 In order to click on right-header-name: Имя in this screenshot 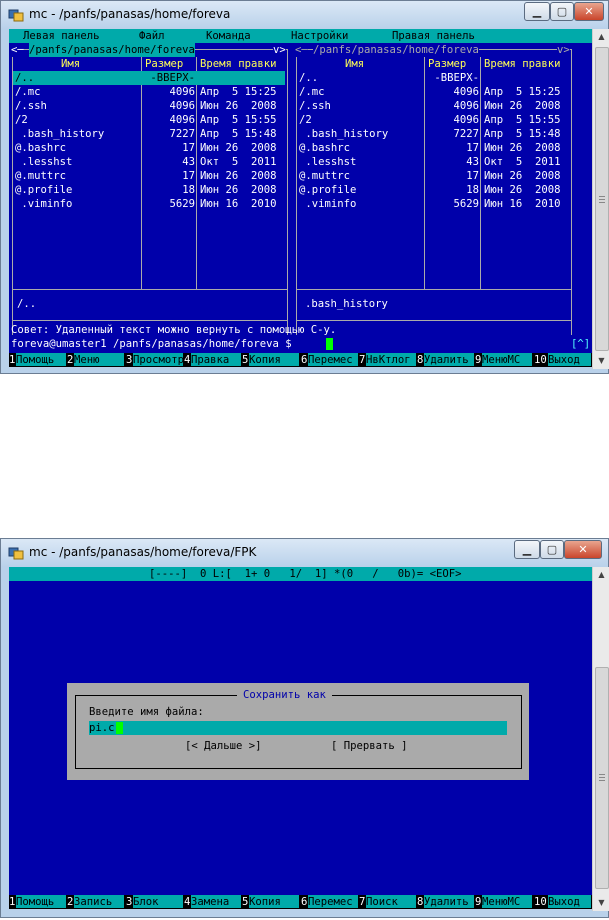, I will do `click(354, 64)`.